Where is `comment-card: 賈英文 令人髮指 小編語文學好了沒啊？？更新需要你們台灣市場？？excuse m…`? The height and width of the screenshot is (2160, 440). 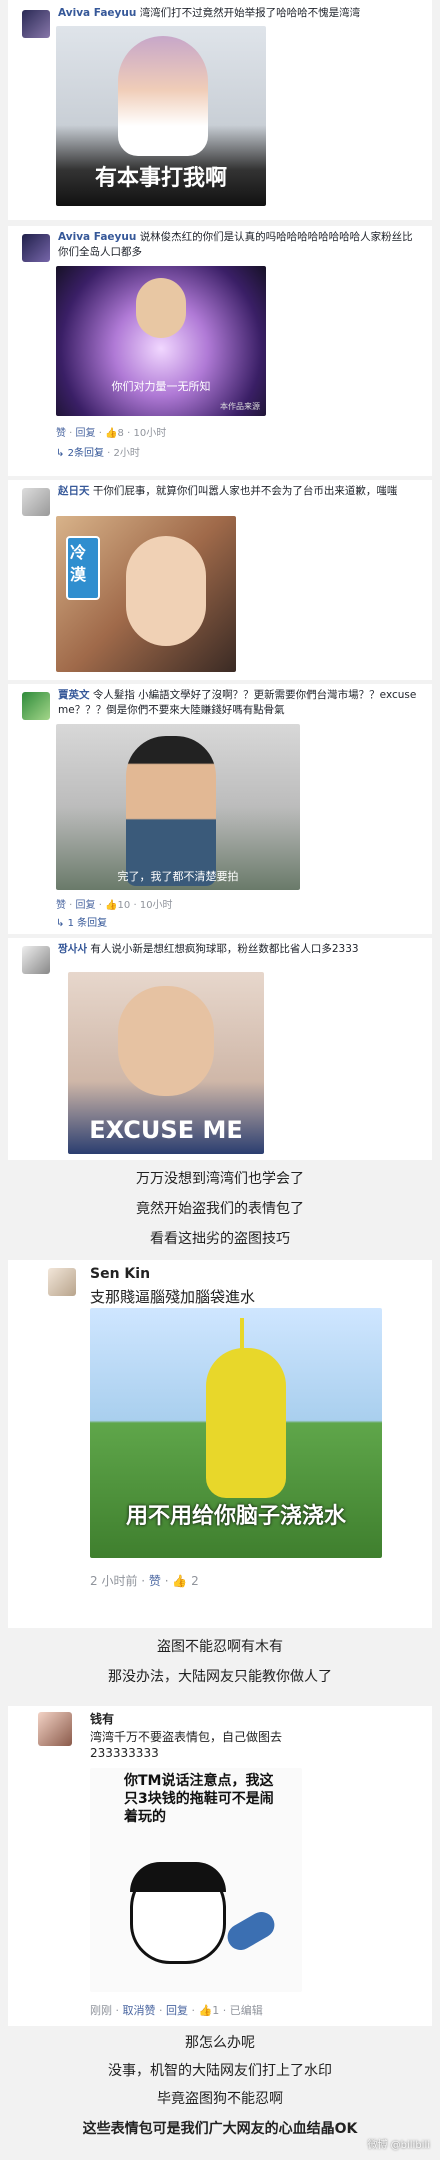 comment-card: 賈英文 令人髮指 小編語文學好了沒啊？？更新需要你們台灣市場？？excuse m… is located at coordinates (220, 809).